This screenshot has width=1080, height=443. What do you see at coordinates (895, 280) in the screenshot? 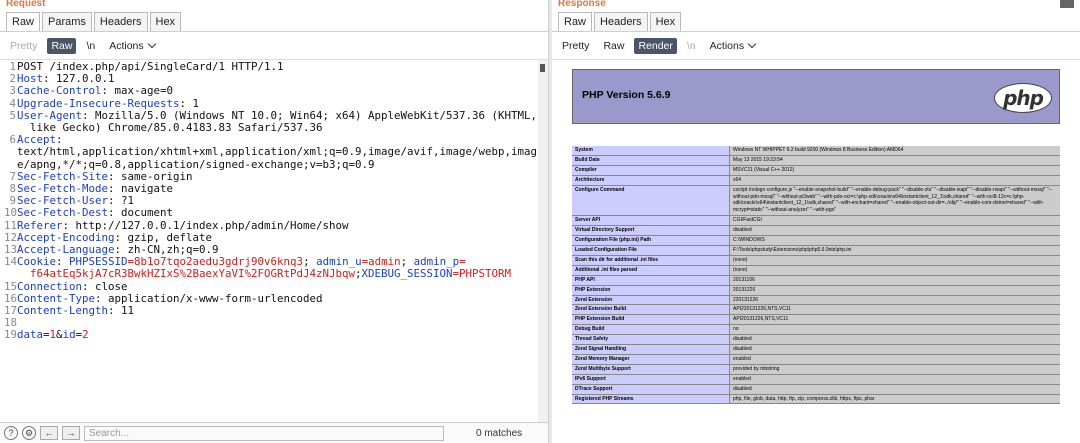
I see `phpinfo-value: 20131106` at bounding box center [895, 280].